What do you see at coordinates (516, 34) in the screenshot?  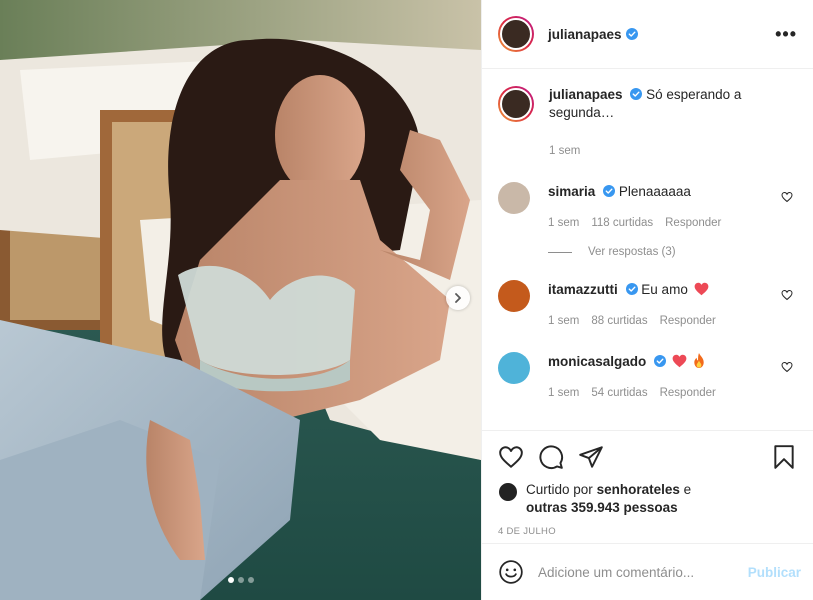 I see `author-avatar` at bounding box center [516, 34].